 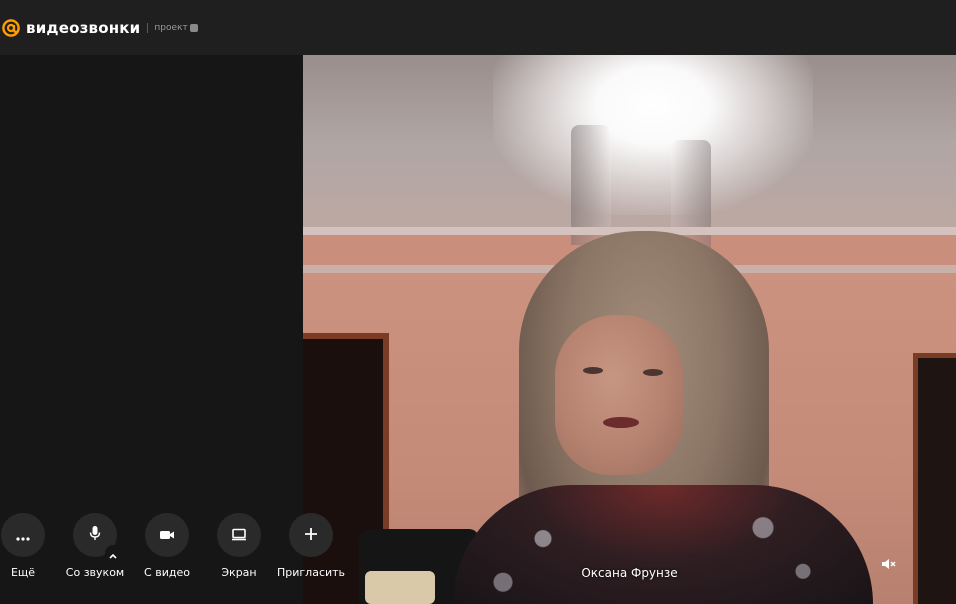 I want to click on screen-share-button, so click(x=239, y=535).